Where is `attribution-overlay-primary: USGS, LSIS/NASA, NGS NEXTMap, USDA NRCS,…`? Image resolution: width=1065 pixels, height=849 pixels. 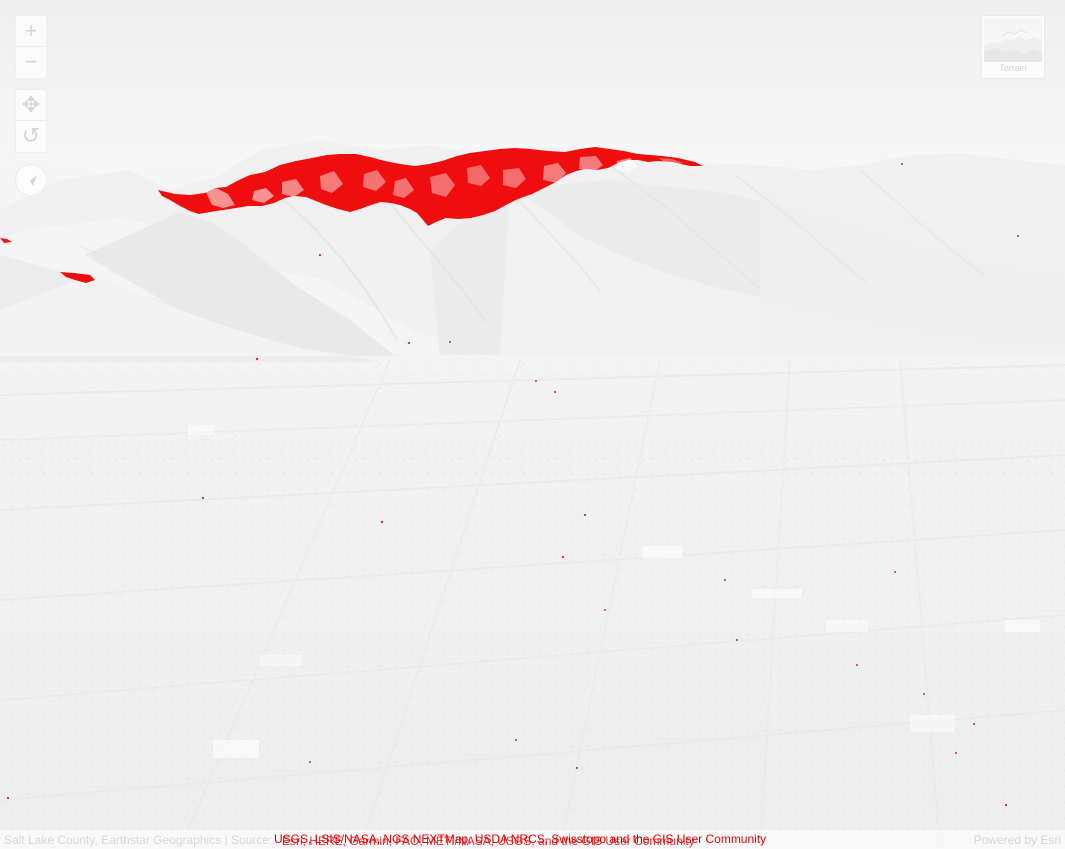
attribution-overlay-primary: USGS, LSIS/NASA, NGS NEXTMap, USDA NRCS,… is located at coordinates (520, 839).